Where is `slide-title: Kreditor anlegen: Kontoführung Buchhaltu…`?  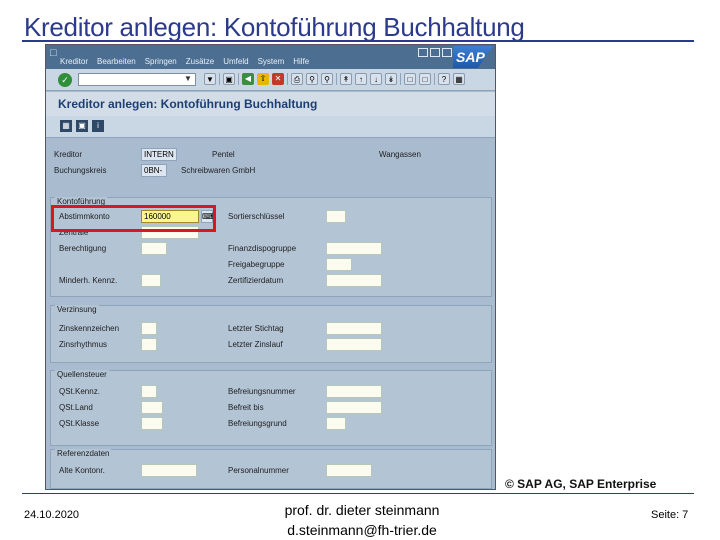
slide-title: Kreditor anlegen: Kontoführung Buchhaltu… is located at coordinates (274, 27).